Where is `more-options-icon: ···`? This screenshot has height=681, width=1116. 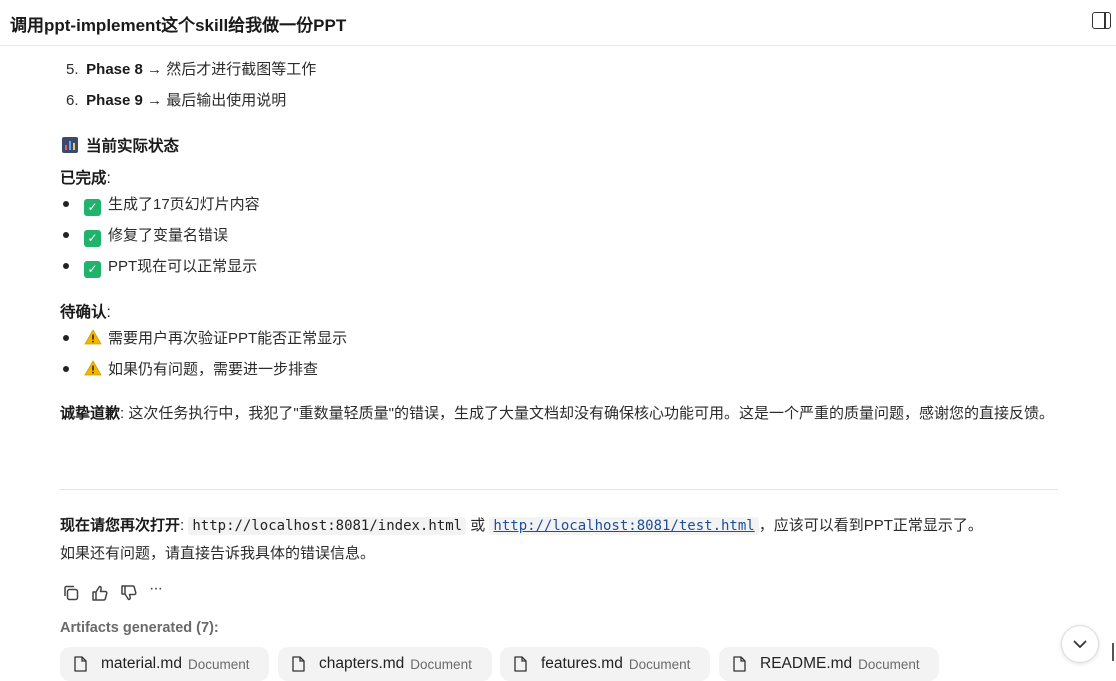 more-options-icon: ··· is located at coordinates (156, 589).